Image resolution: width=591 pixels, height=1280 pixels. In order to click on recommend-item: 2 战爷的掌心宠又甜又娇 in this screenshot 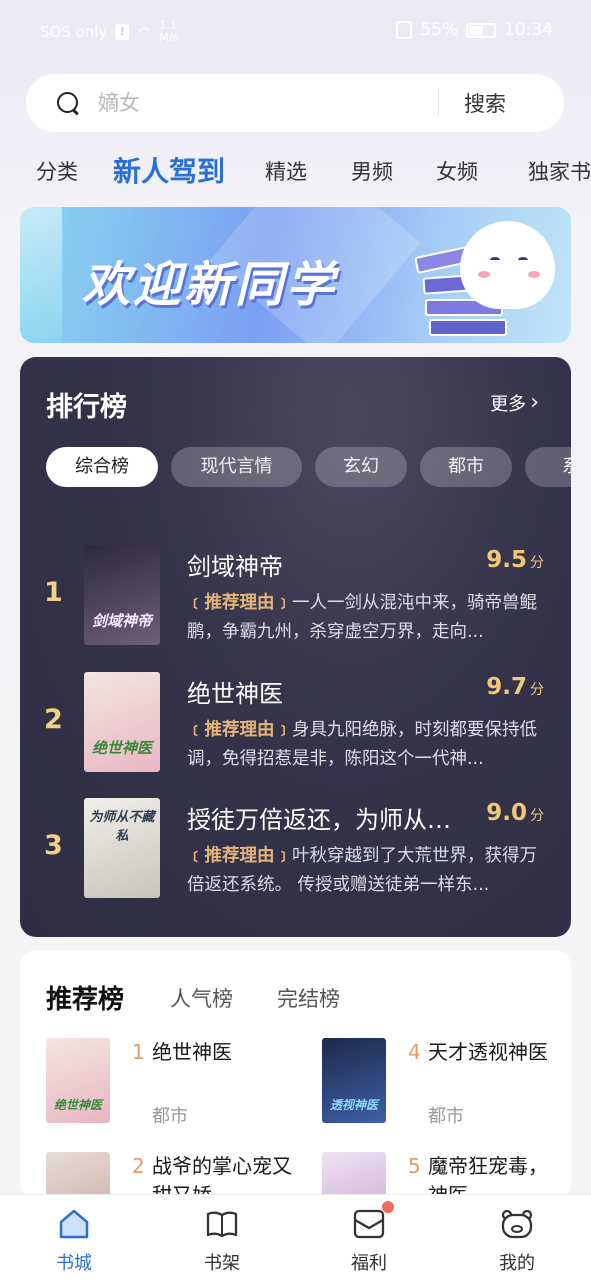, I will do `click(171, 1176)`.